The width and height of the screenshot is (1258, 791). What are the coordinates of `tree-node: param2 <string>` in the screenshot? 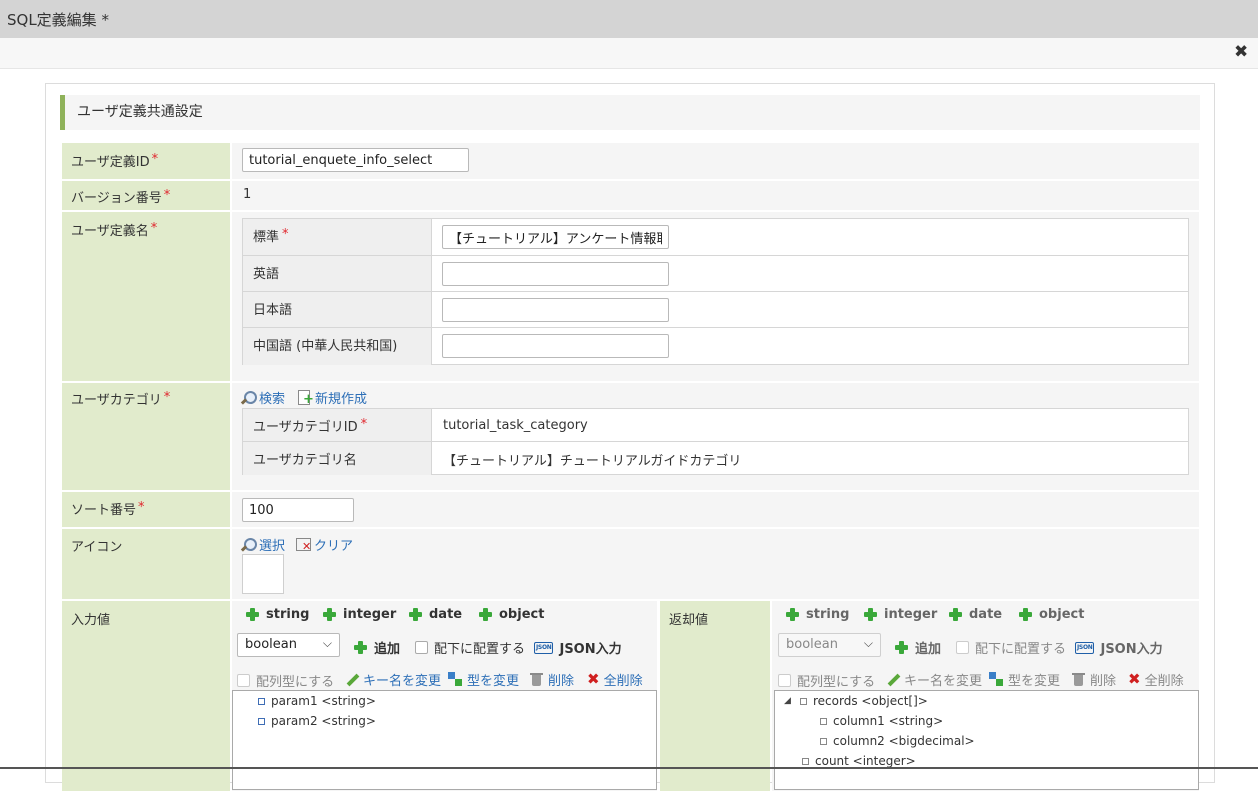 It's located at (317, 721).